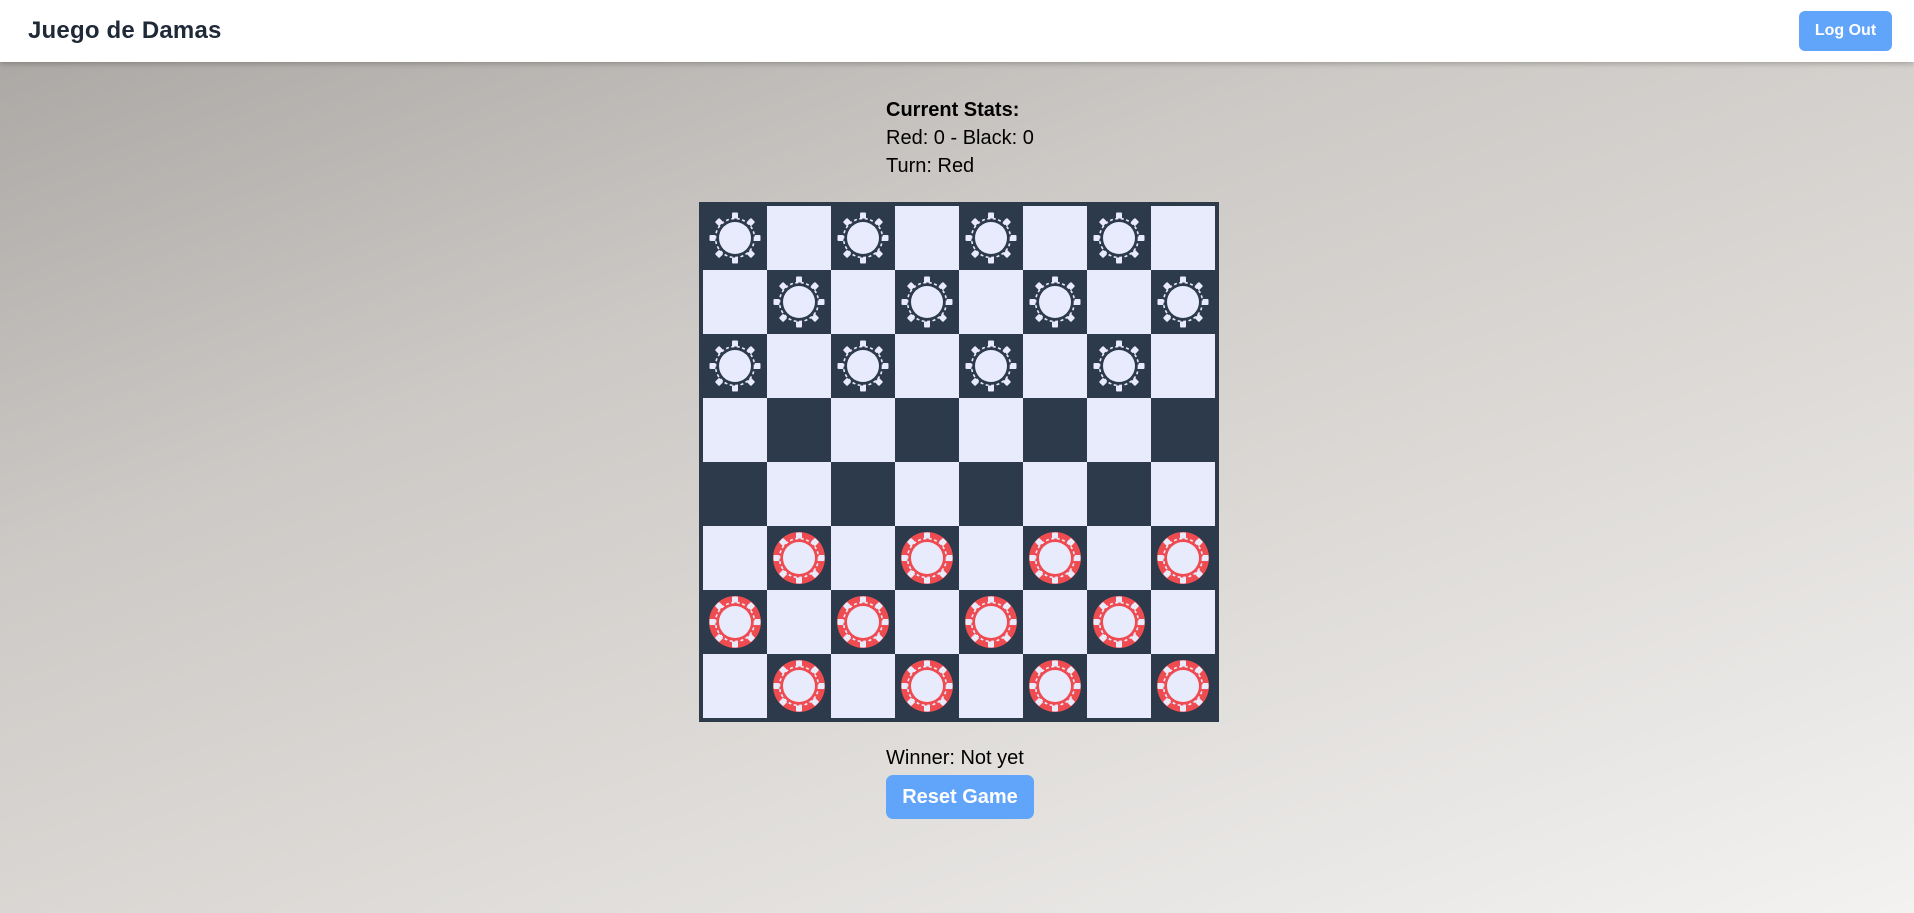  Describe the element at coordinates (953, 110) in the screenshot. I see `stats-heading: Current Stats:` at that location.